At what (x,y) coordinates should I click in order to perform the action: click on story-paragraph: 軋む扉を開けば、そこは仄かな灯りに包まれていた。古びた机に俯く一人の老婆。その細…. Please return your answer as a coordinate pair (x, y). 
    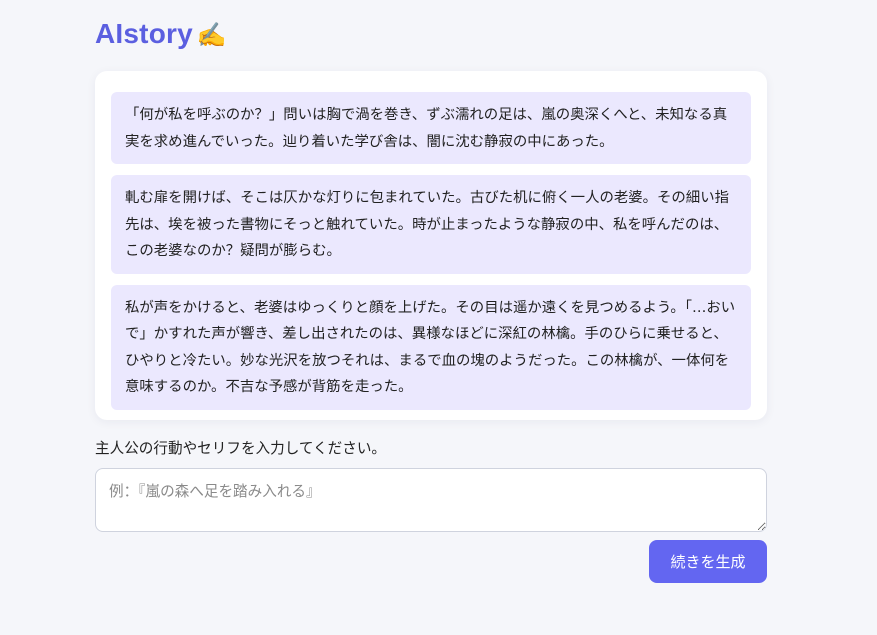
    Looking at the image, I should click on (431, 224).